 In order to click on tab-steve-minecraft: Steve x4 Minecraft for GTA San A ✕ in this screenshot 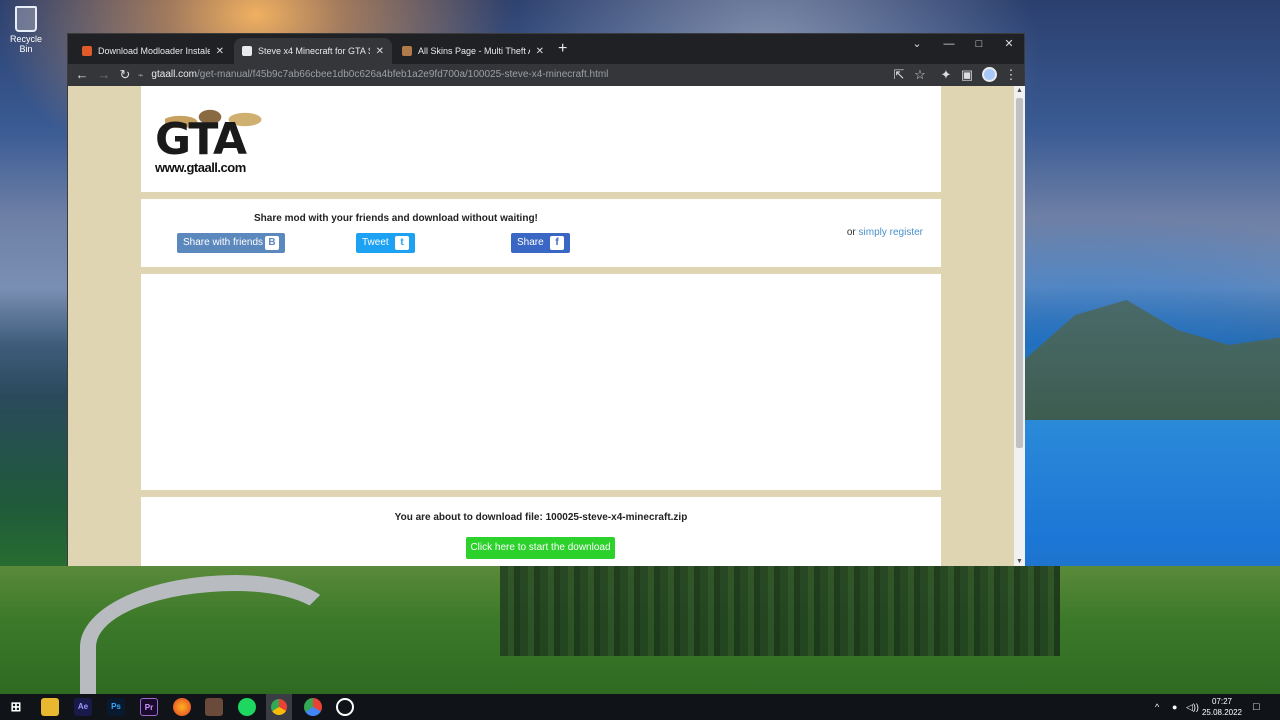, I will do `click(313, 51)`.